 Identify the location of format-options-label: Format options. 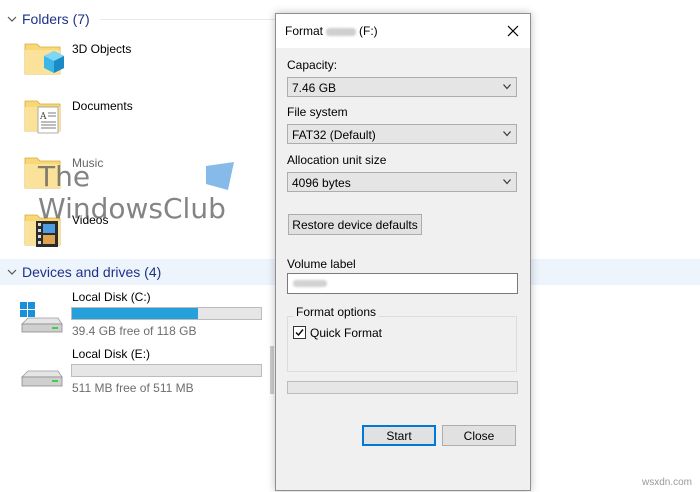
(336, 312).